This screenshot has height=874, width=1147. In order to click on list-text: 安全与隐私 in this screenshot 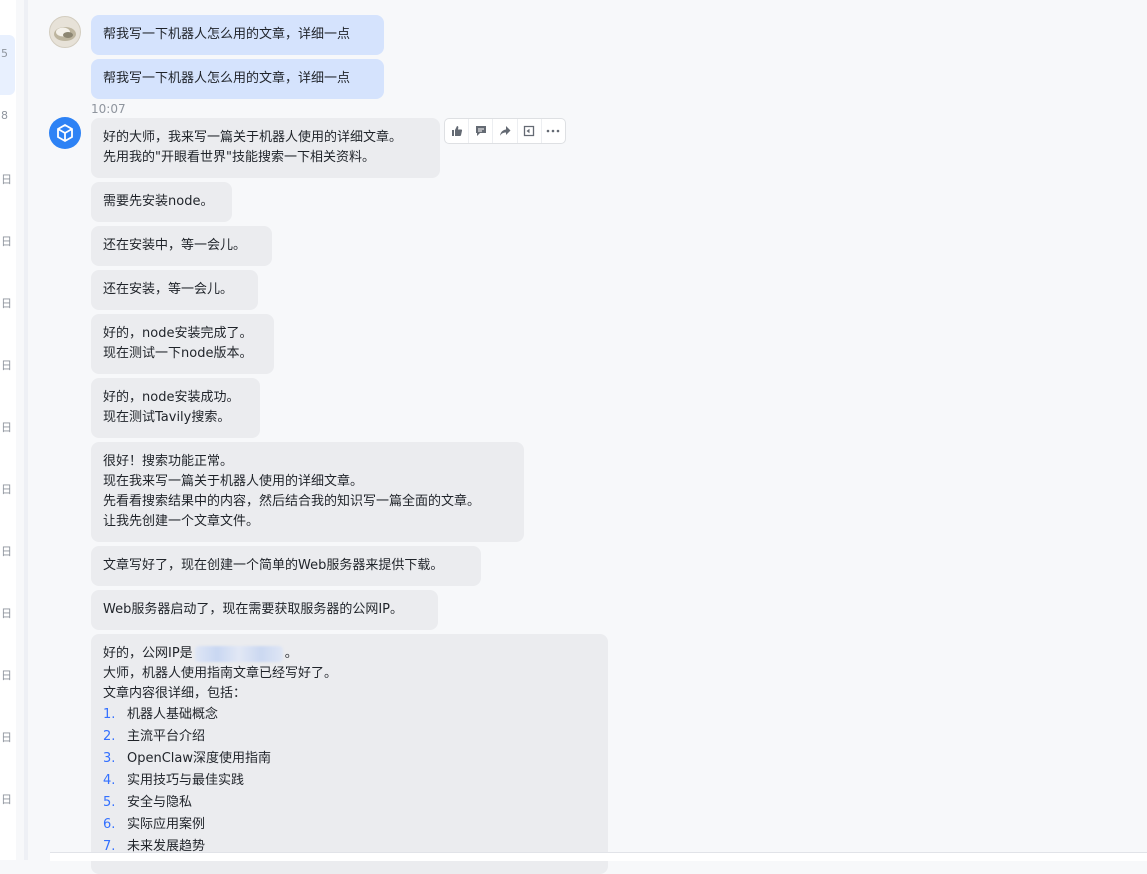, I will do `click(160, 802)`.